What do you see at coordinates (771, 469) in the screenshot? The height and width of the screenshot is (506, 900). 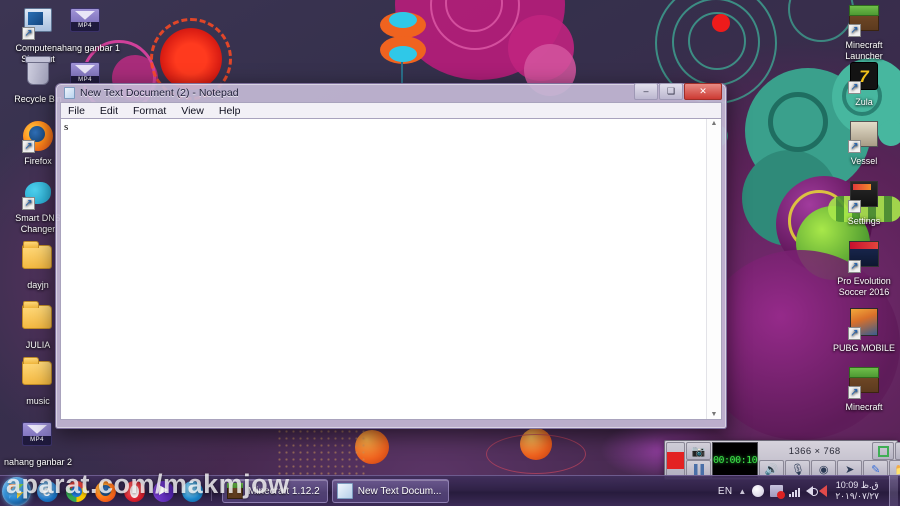 I see `speaker-icon: 🔊` at bounding box center [771, 469].